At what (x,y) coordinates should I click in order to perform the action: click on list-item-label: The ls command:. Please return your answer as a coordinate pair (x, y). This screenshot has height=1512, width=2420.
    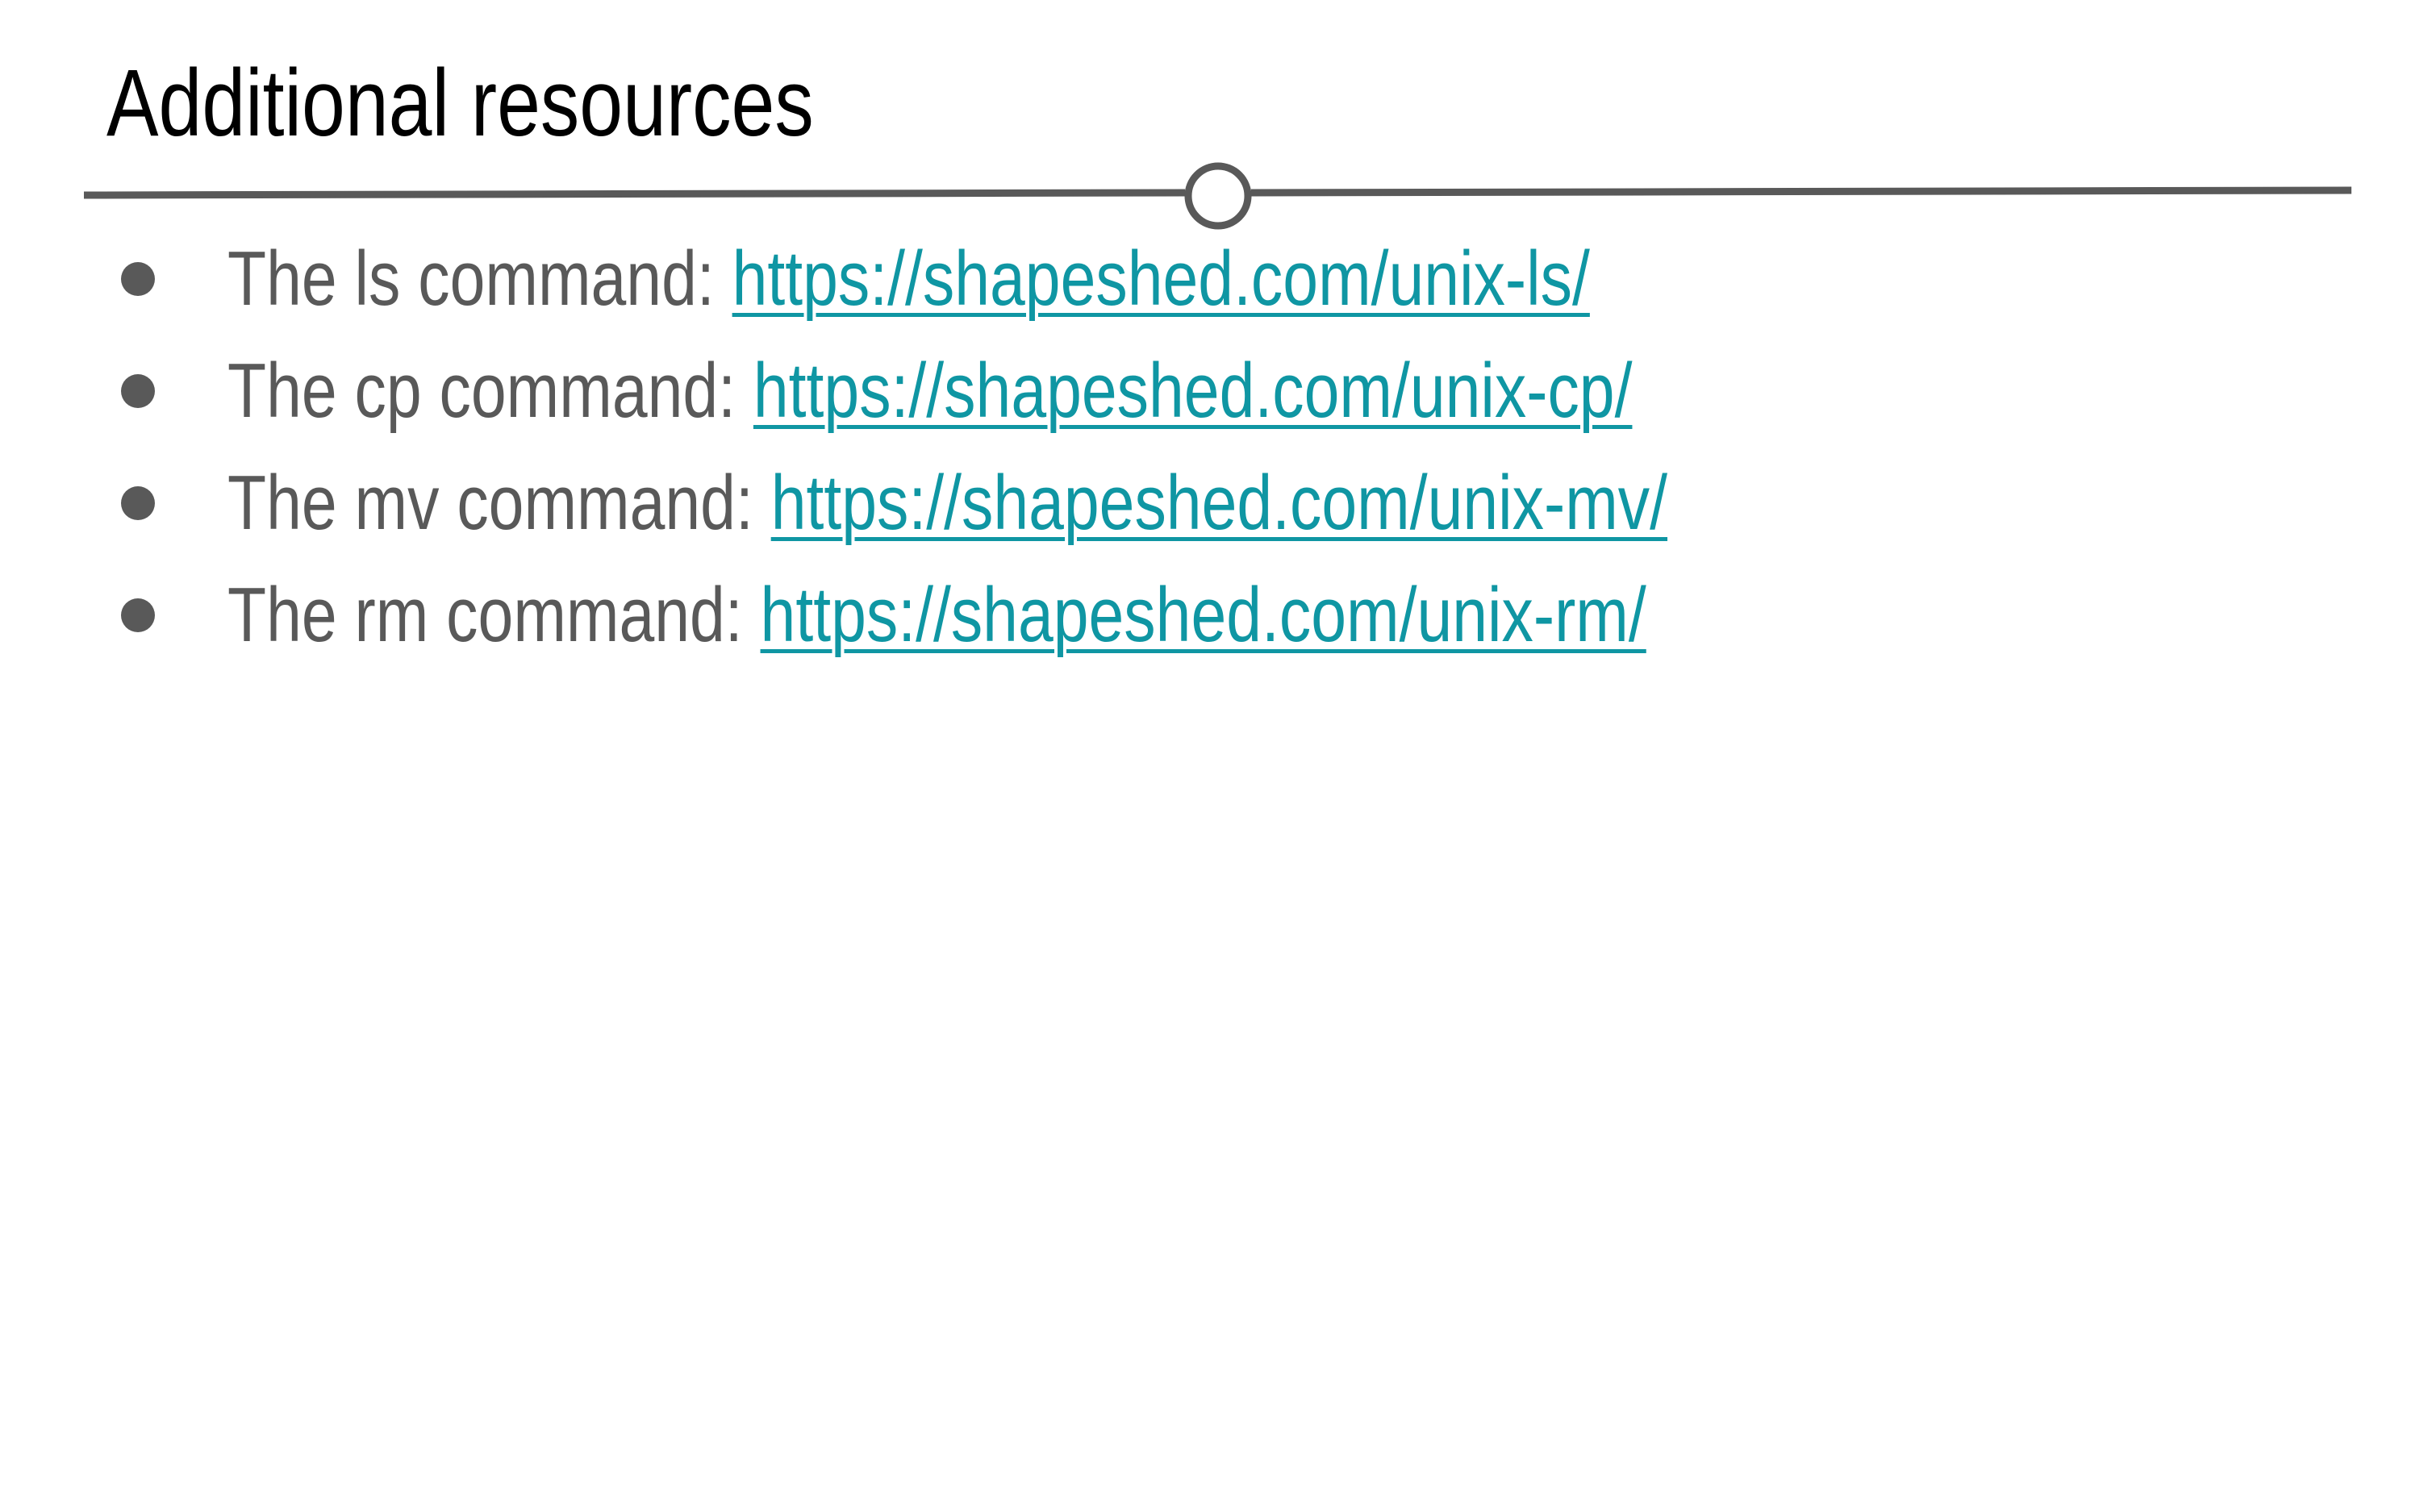
    Looking at the image, I should click on (480, 278).